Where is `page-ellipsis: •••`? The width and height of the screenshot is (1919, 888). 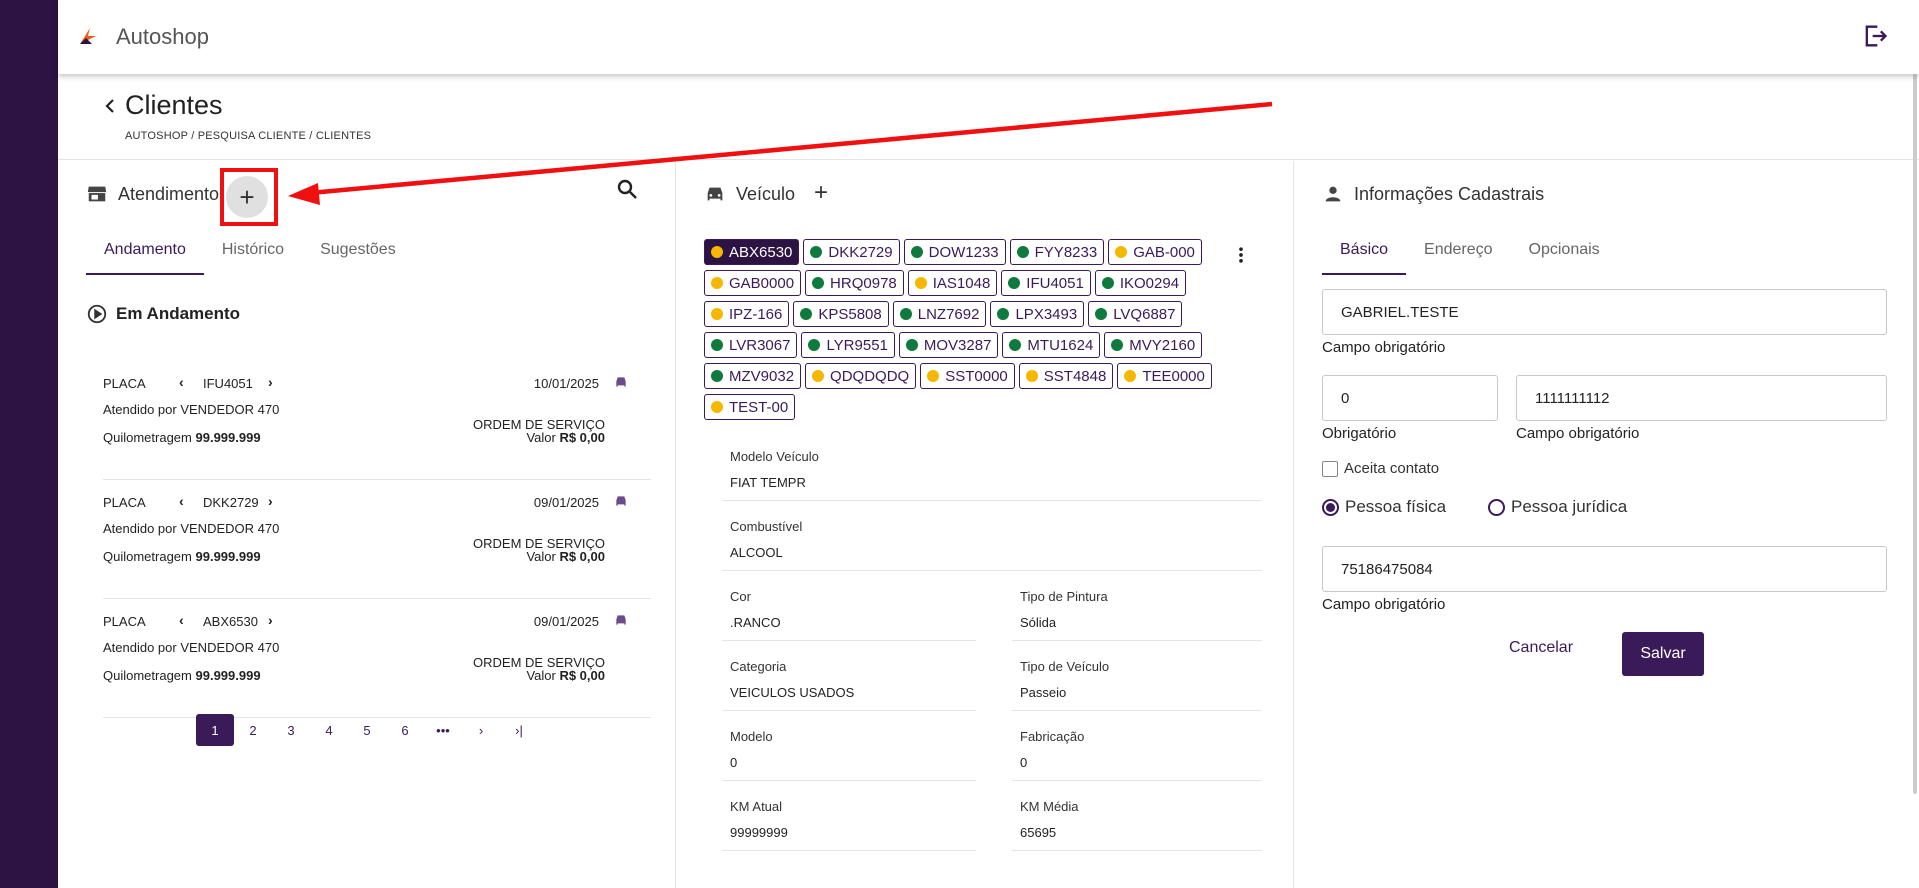
page-ellipsis: ••• is located at coordinates (443, 730).